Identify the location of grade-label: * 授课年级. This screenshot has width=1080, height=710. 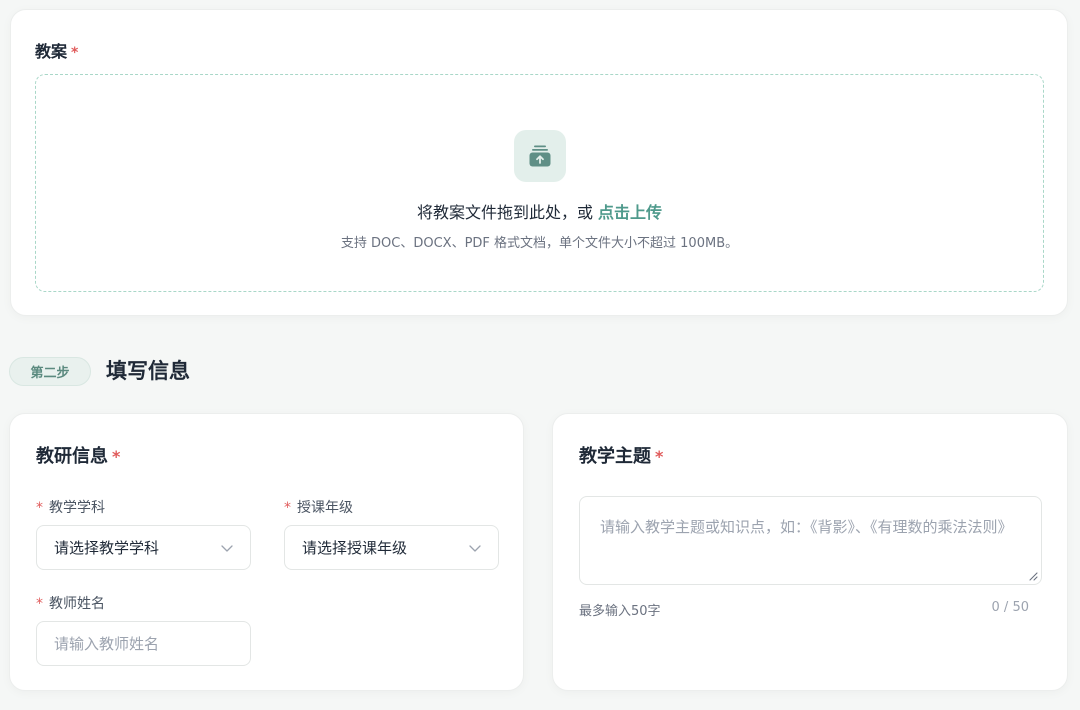
(318, 508).